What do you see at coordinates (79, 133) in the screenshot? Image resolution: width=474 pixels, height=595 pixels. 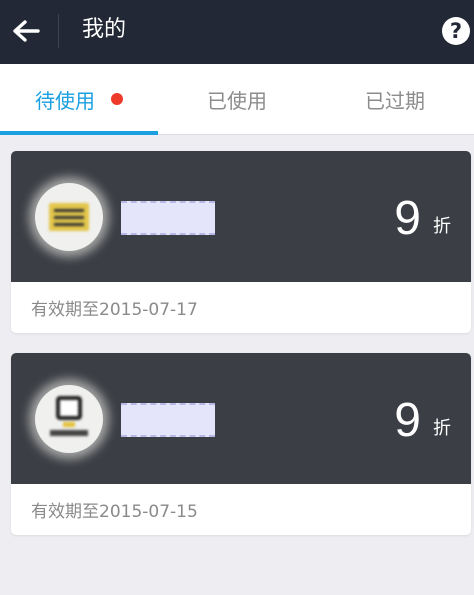 I see `active-tab-indicator` at bounding box center [79, 133].